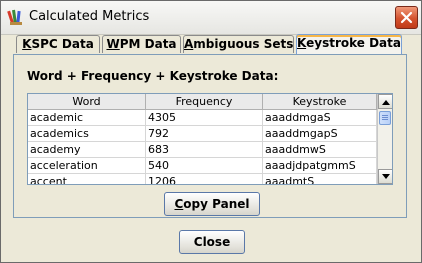  I want to click on tab-label: mbiguous Sets, so click(243, 44).